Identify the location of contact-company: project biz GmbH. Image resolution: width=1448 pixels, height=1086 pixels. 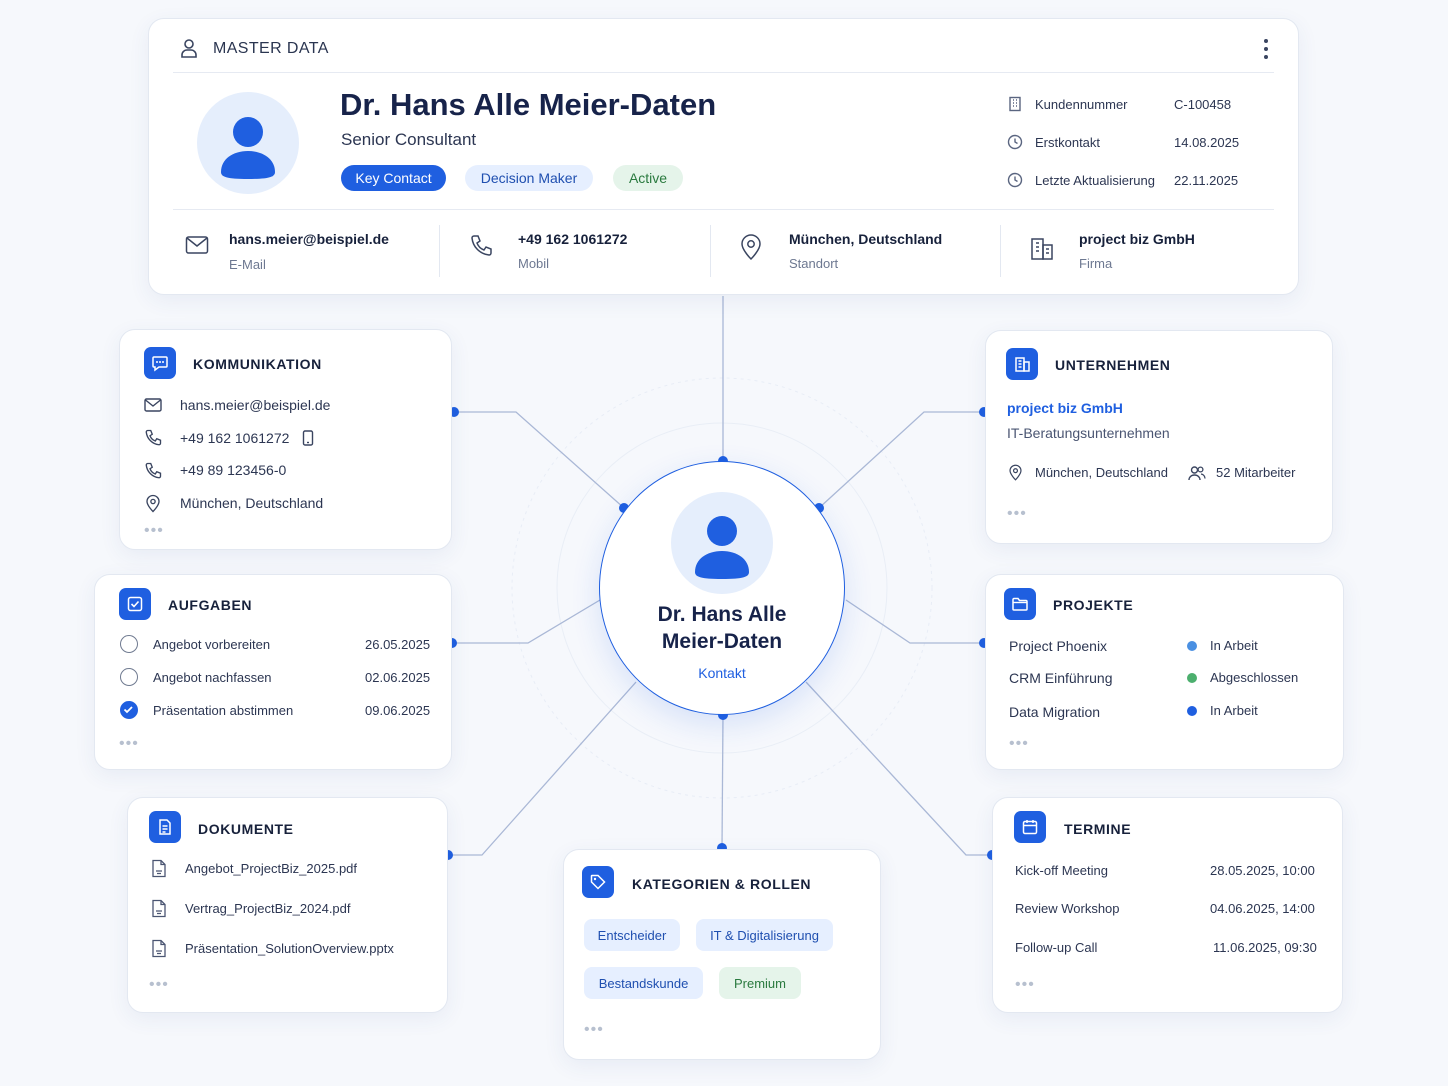
(1137, 239).